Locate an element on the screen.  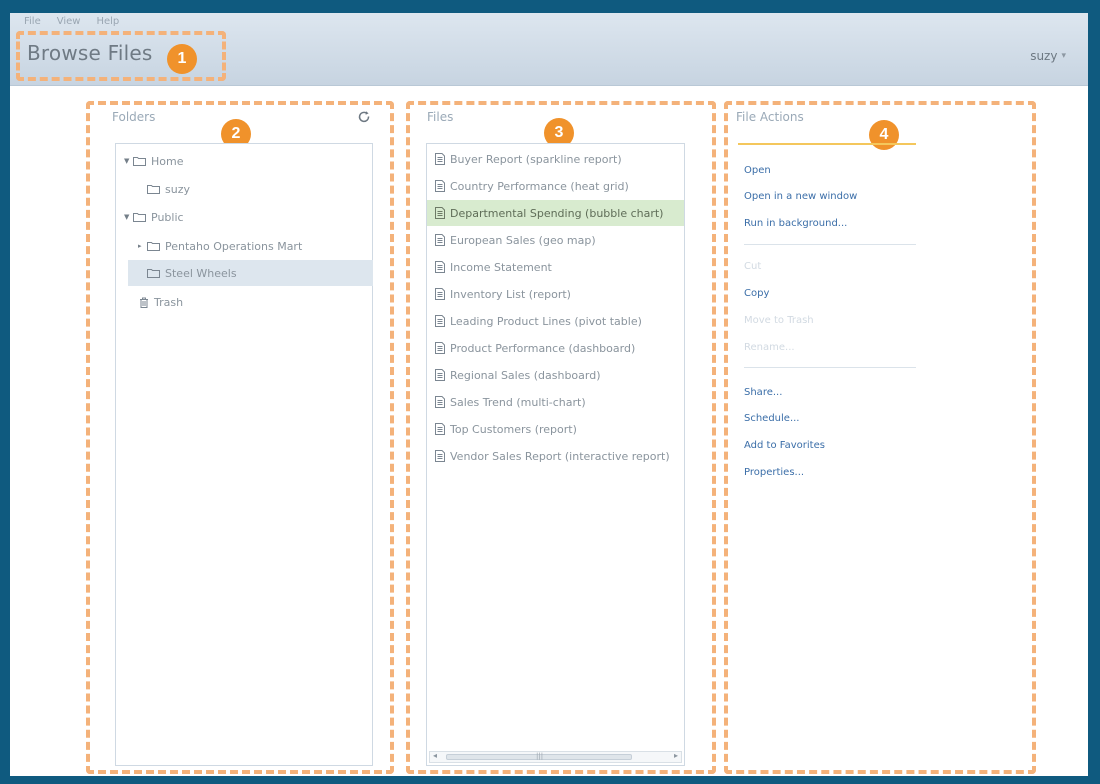
scroll-thumb: ||| is located at coordinates (539, 756).